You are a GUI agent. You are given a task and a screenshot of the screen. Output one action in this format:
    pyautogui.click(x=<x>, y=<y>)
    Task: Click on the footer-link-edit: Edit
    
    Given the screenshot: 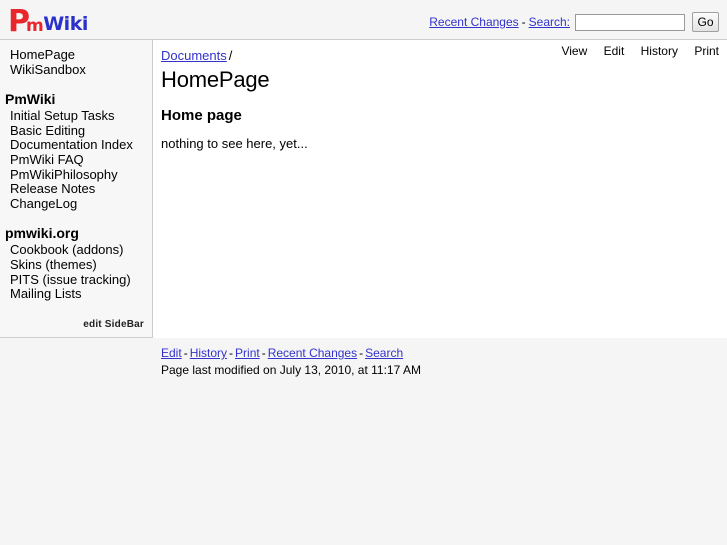 What is the action you would take?
    pyautogui.click(x=171, y=353)
    